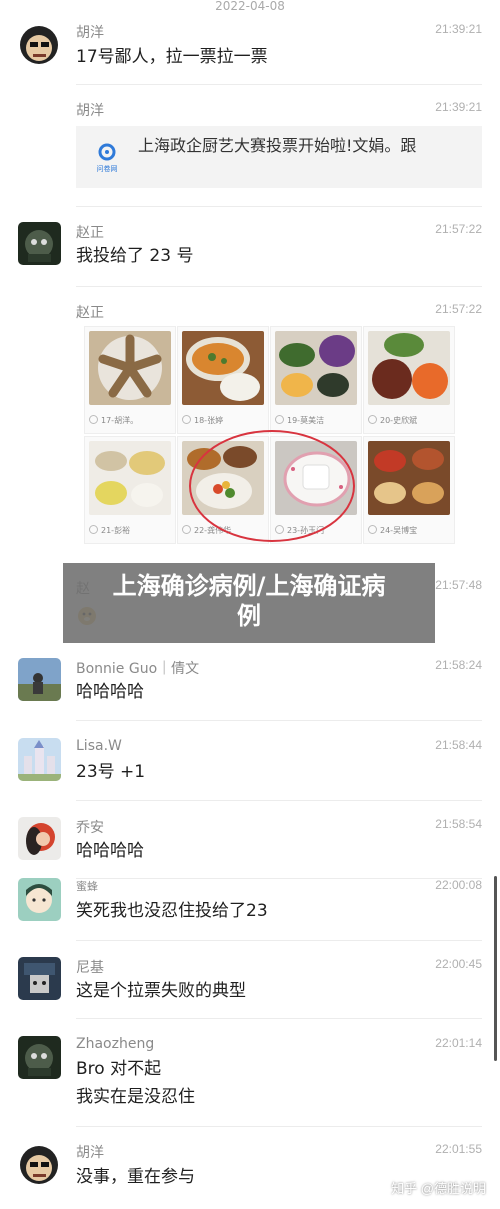 Image resolution: width=500 pixels, height=1209 pixels. What do you see at coordinates (306, 420) in the screenshot?
I see `dish-label: 19-莫美洁` at bounding box center [306, 420].